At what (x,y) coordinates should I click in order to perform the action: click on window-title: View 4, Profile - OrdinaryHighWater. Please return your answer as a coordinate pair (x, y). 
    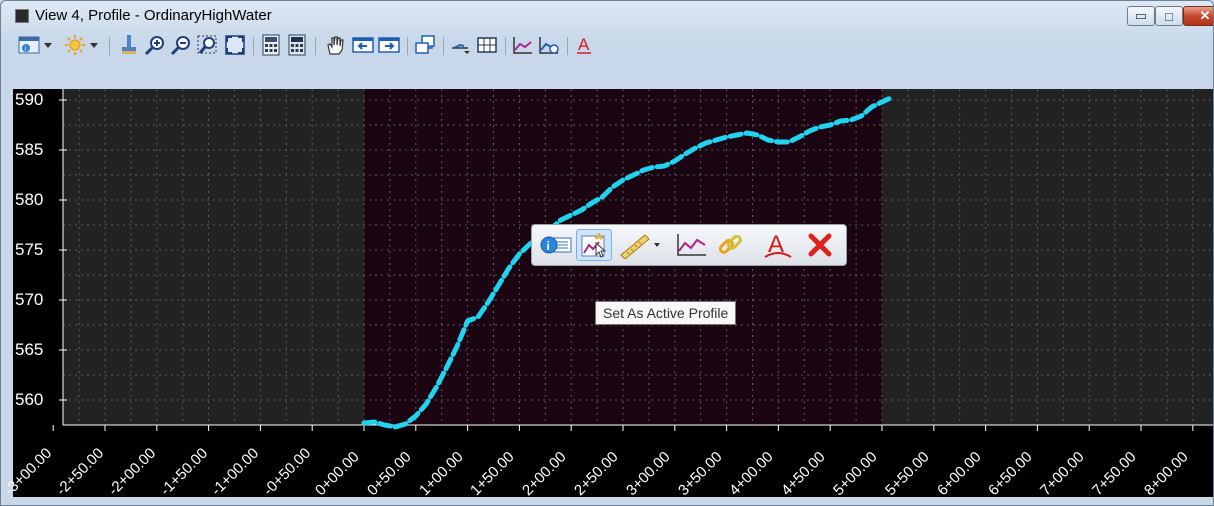
    Looking at the image, I should click on (153, 15).